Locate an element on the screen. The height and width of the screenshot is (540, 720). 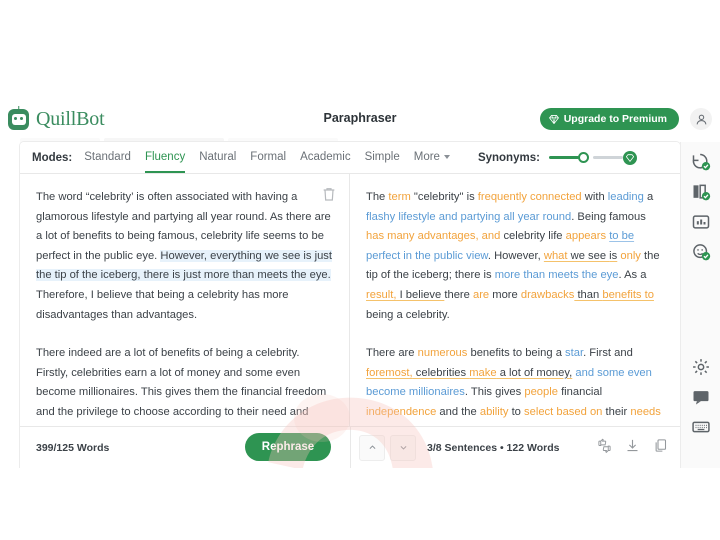
mode-more-button: More is located at coordinates (432, 157).